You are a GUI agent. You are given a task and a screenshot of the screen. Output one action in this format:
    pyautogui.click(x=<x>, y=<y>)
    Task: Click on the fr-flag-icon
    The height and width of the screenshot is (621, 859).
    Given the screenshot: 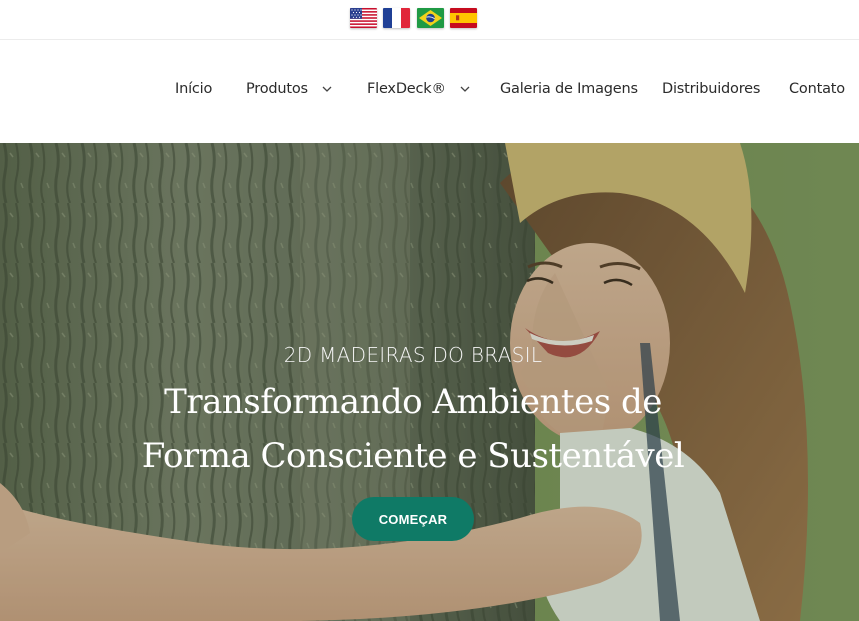 What is the action you would take?
    pyautogui.click(x=396, y=18)
    